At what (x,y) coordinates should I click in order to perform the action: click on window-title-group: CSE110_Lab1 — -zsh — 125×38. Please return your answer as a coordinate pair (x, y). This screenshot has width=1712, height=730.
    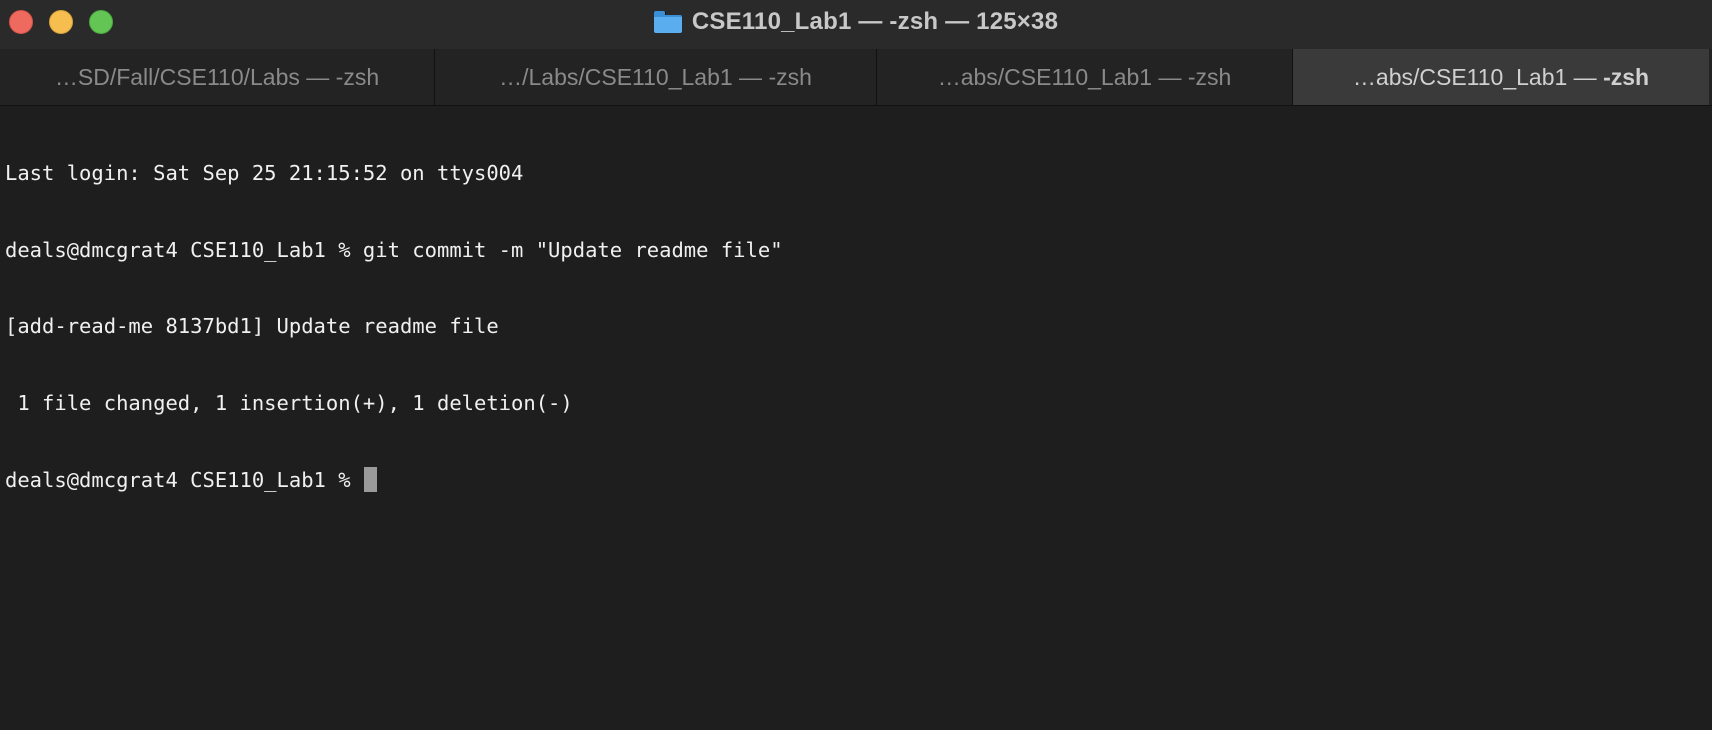
    Looking at the image, I should click on (856, 22).